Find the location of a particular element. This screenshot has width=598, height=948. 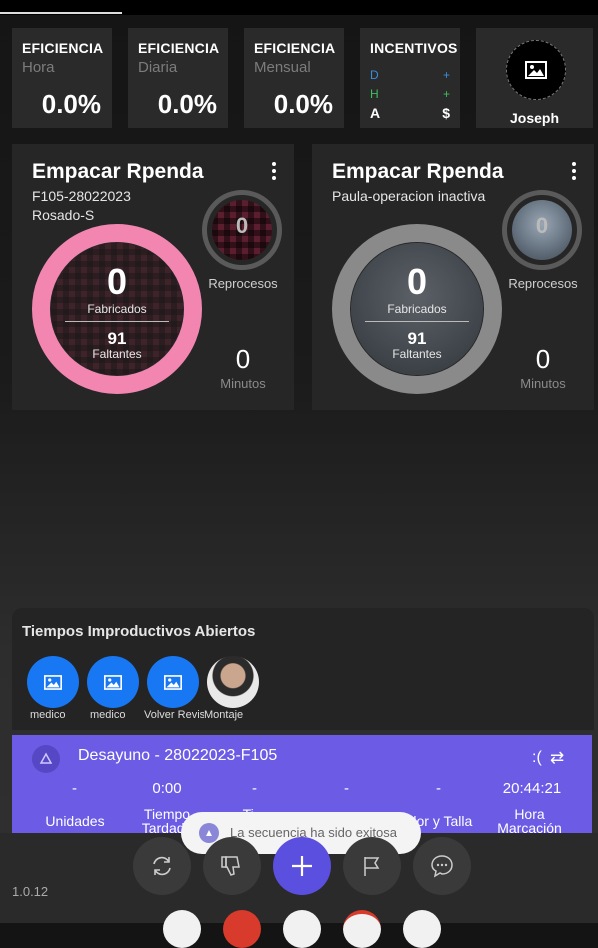

activity-icon is located at coordinates (46, 759).